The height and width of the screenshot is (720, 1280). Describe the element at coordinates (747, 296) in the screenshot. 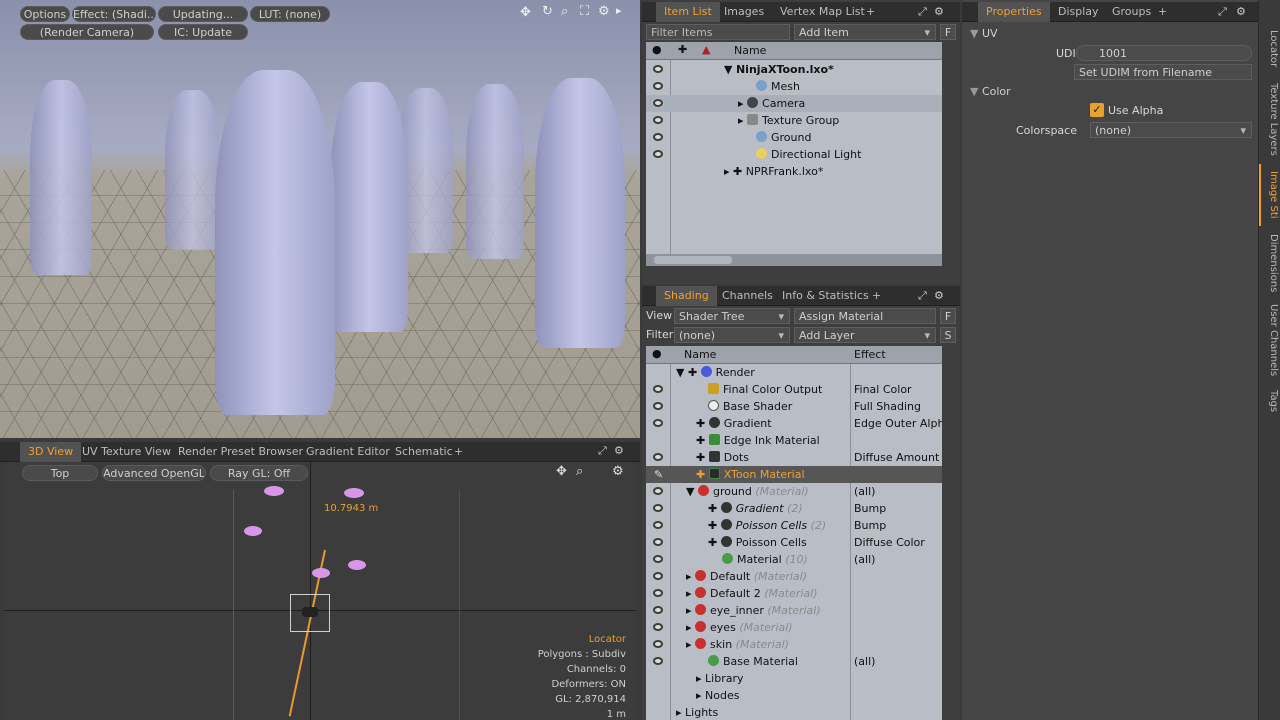

I see `tab-channels: Channels` at that location.